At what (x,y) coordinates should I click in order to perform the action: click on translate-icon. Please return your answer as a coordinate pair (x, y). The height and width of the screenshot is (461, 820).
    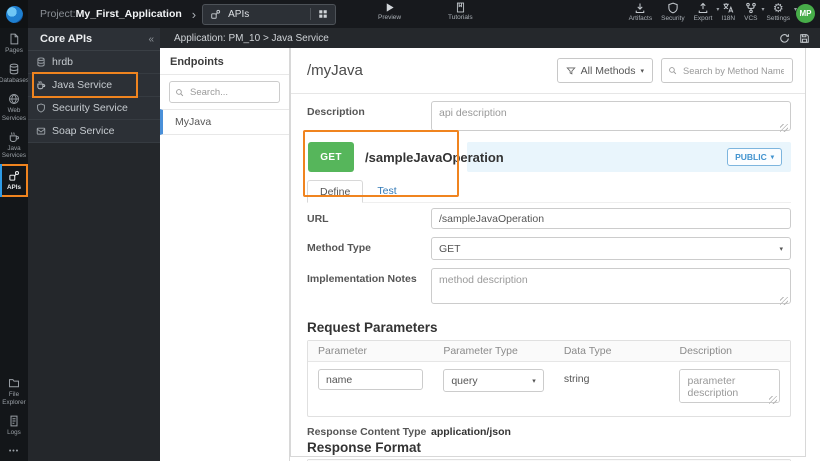
    Looking at the image, I should click on (728, 8).